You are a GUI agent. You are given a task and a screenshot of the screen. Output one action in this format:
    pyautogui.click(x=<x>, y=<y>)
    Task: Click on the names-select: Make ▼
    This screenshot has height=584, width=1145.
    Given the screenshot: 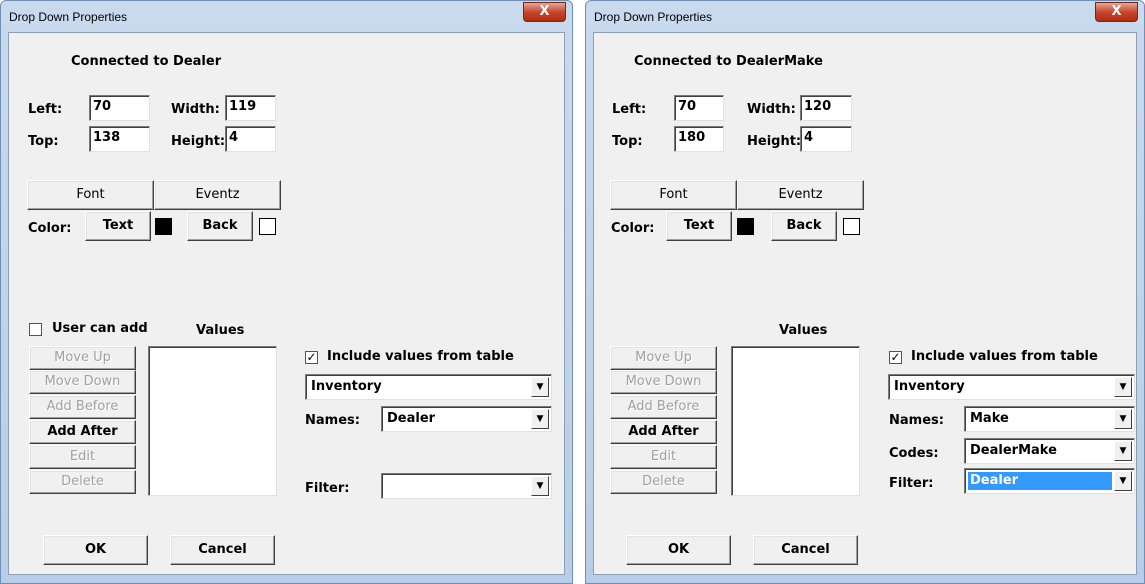 What is the action you would take?
    pyautogui.click(x=1049, y=419)
    